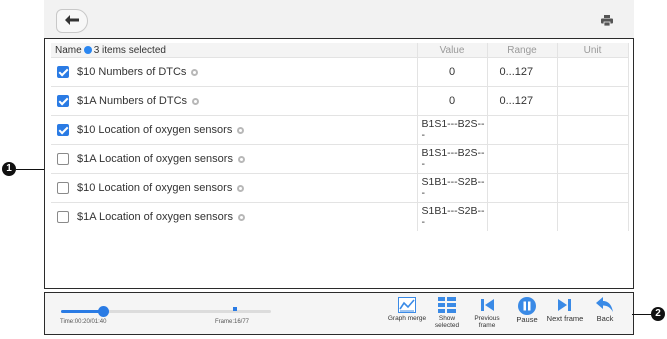  What do you see at coordinates (68, 50) in the screenshot?
I see `name-header-label: Name` at bounding box center [68, 50].